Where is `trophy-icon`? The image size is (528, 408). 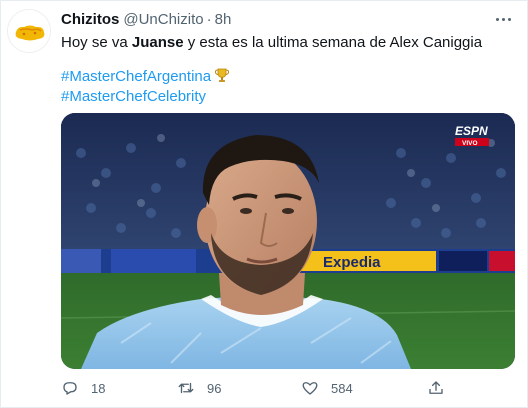 trophy-icon is located at coordinates (222, 78).